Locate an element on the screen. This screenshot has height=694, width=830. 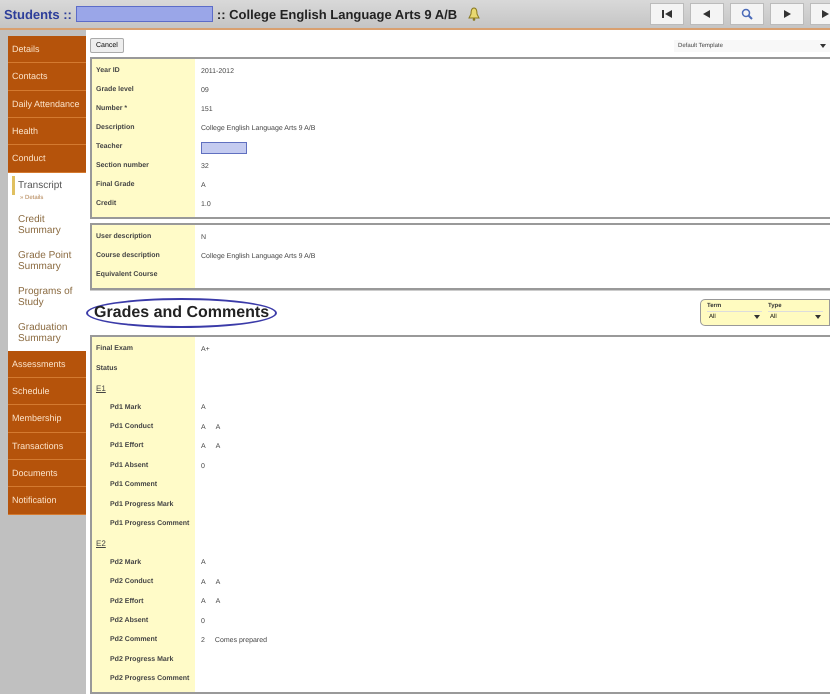
first-button is located at coordinates (667, 14).